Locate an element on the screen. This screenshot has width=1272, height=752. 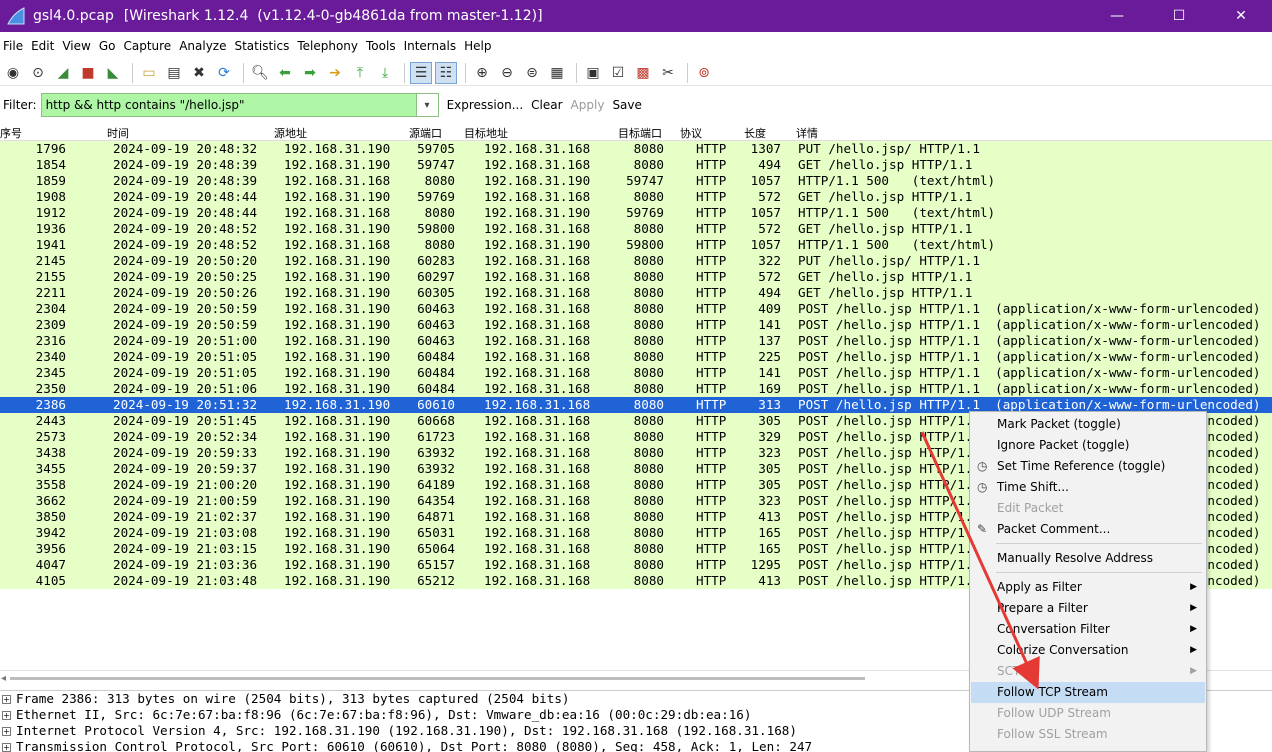
context-item-apply-as-filter: Apply as Filter ▶ is located at coordinates (1088, 587).